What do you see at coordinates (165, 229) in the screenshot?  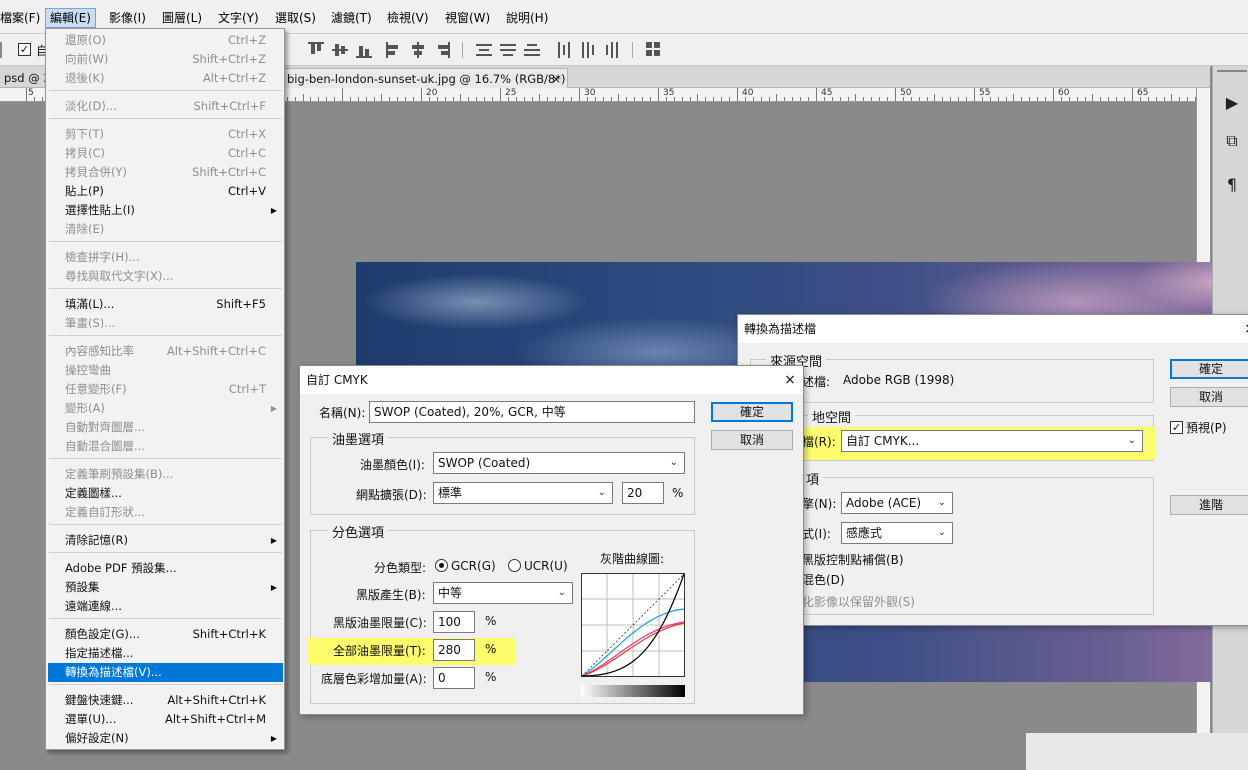 I see `menu-item: 清除(E)` at bounding box center [165, 229].